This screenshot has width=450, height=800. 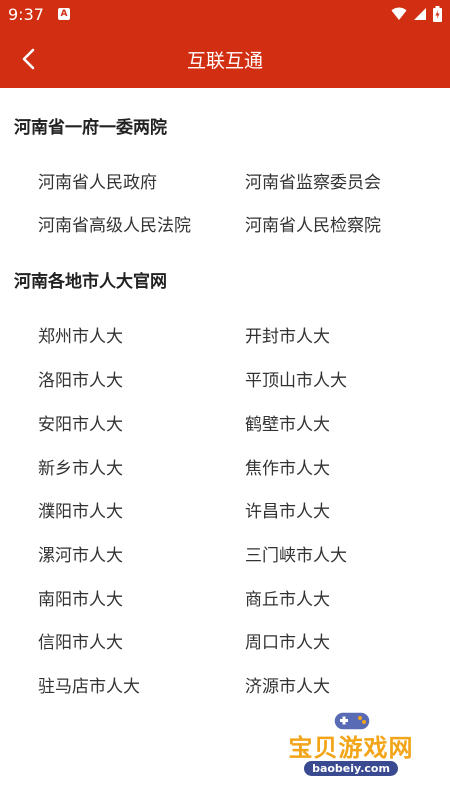 I want to click on link-shangqiu: 商丘市人大, so click(x=287, y=597).